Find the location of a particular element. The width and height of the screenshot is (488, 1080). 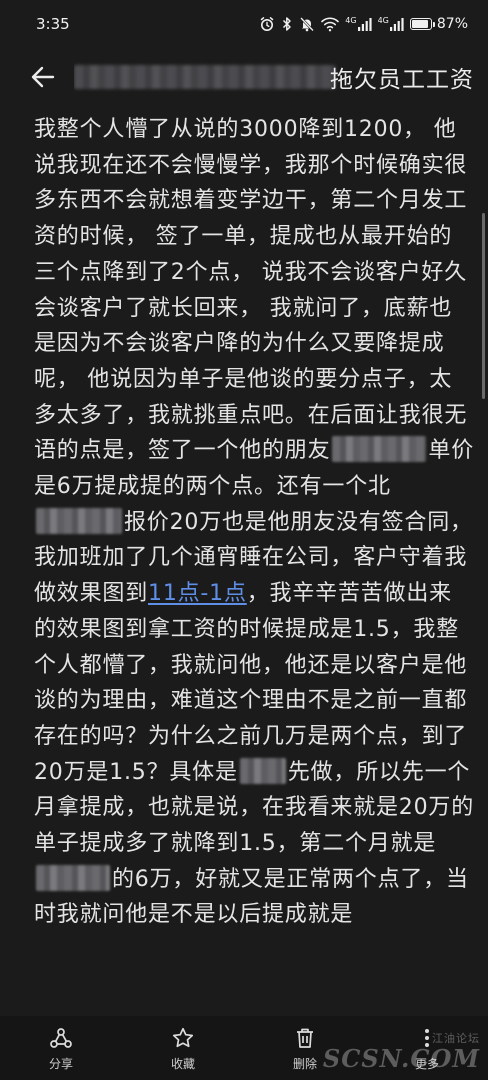

page-title-area: 拖欠员工工资 is located at coordinates (274, 77).